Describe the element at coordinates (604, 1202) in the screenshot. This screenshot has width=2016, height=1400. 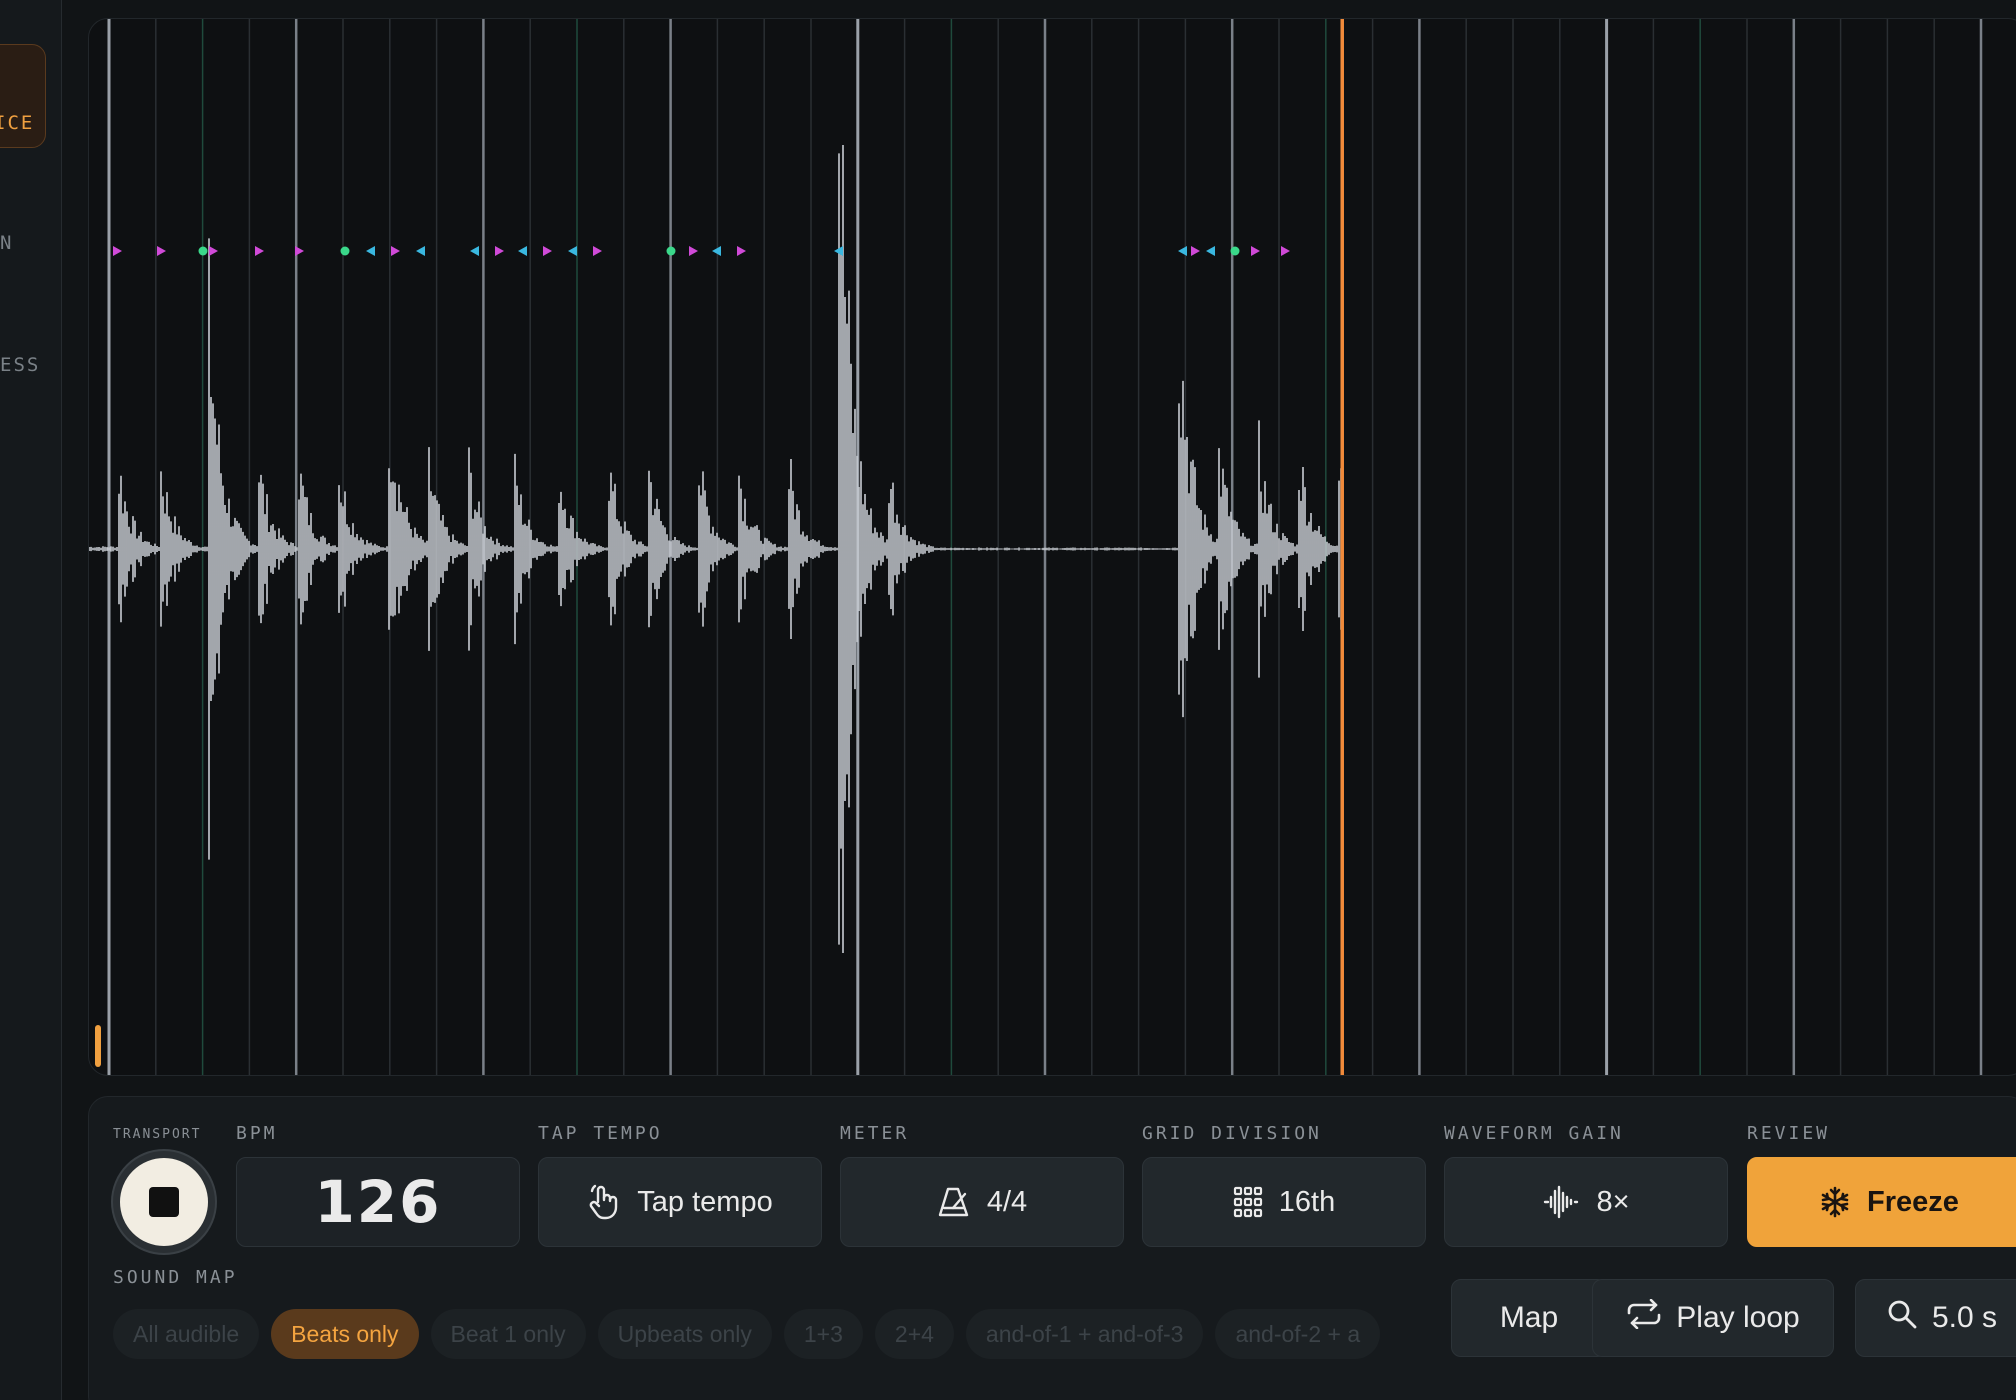
I see `hand-pointer-icon` at that location.